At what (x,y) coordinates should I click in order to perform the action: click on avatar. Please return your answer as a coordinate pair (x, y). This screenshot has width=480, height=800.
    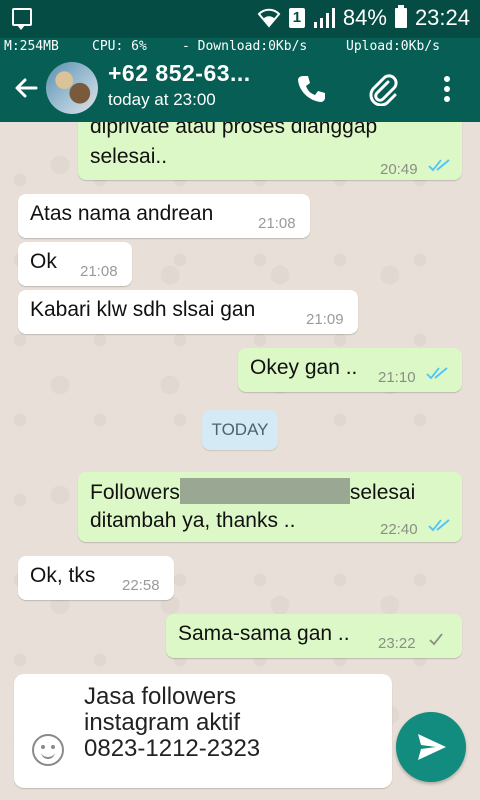
    Looking at the image, I should click on (72, 88).